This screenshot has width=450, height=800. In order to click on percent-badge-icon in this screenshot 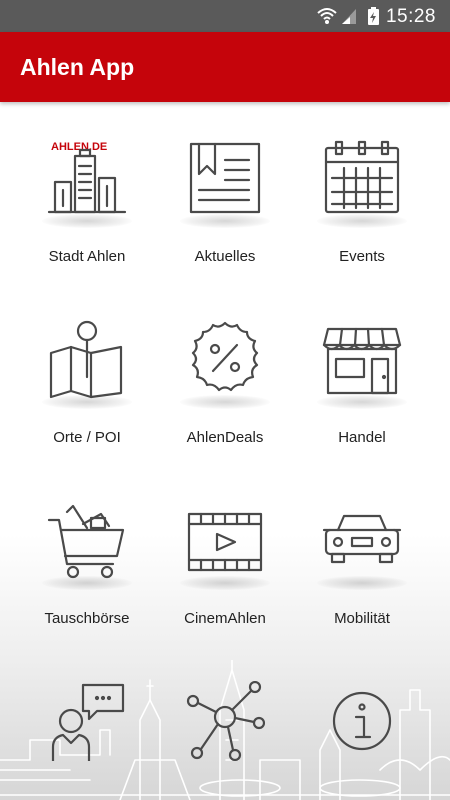, I will do `click(225, 356)`.